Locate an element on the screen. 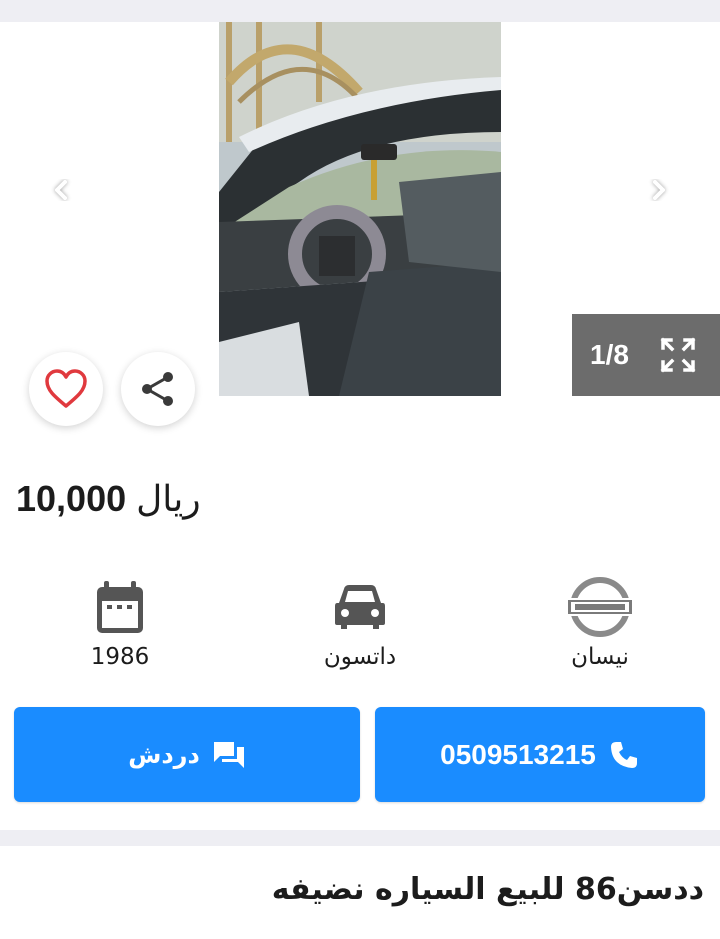 The height and width of the screenshot is (939, 720). spec-model: داتسون is located at coordinates (360, 621).